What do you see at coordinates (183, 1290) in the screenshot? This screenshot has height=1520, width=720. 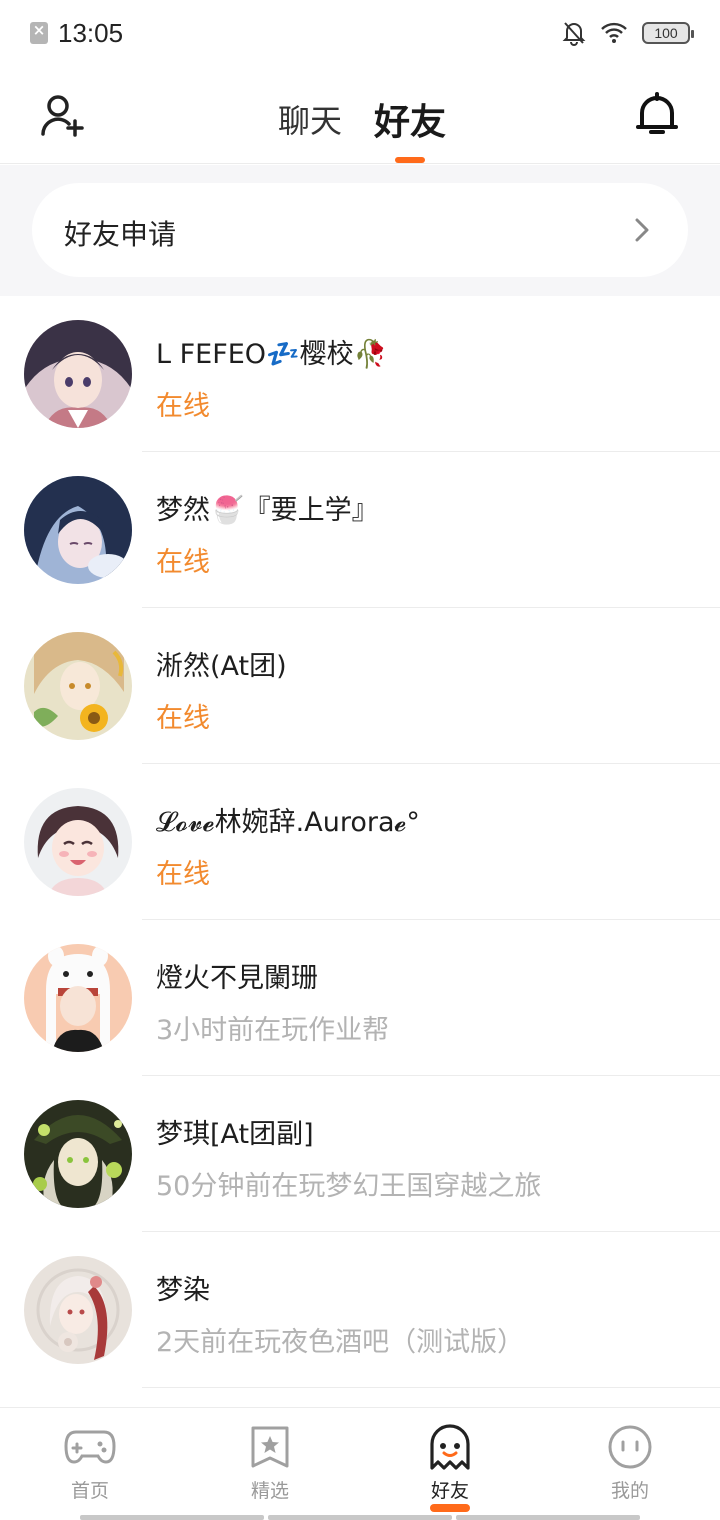 I see `friend-name: 梦染` at bounding box center [183, 1290].